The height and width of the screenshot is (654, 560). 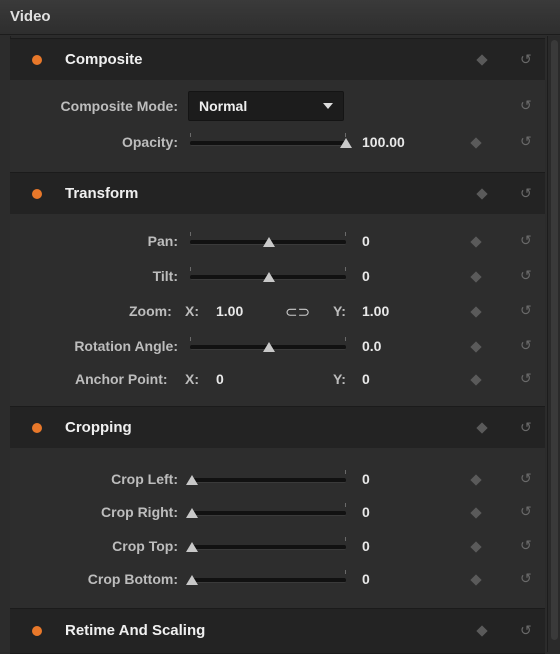 What do you see at coordinates (375, 311) in the screenshot?
I see `zoom-y-value: 1.00` at bounding box center [375, 311].